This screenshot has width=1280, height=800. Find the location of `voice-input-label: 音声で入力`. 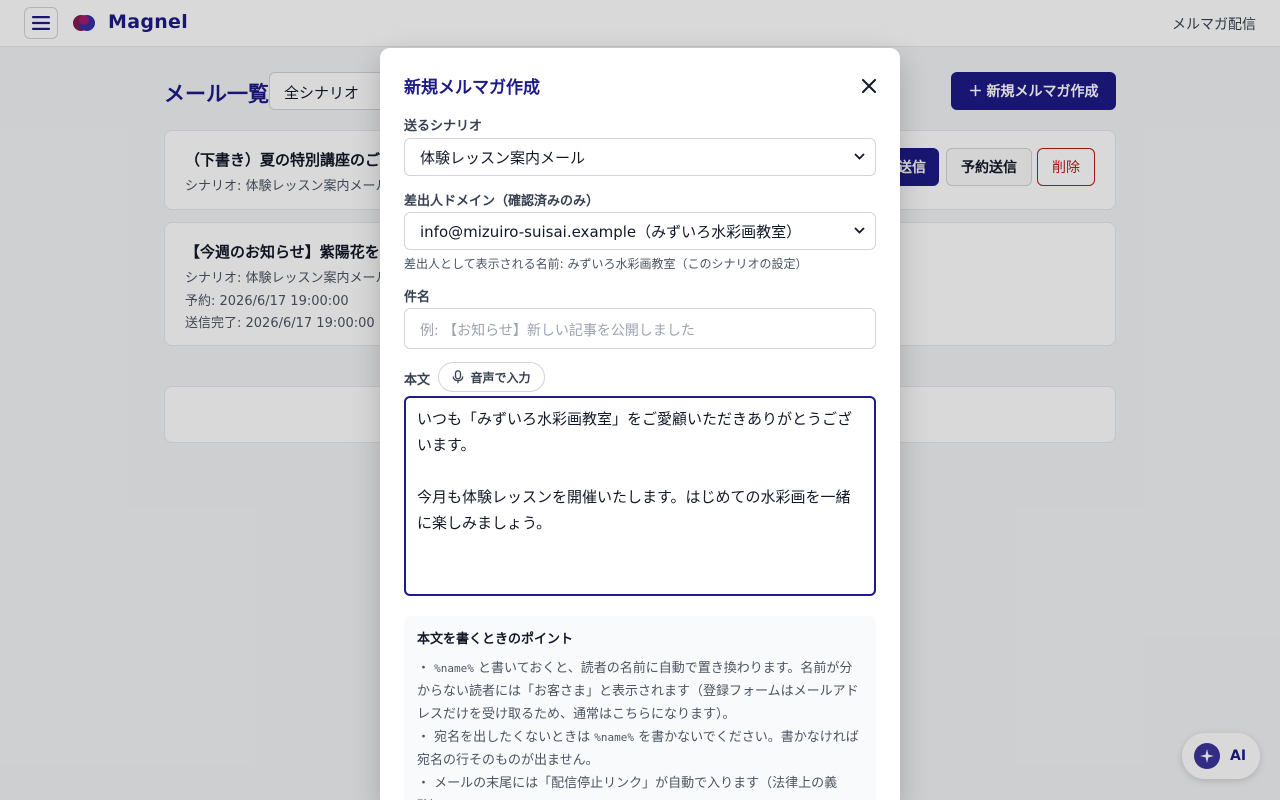

voice-input-label: 音声で入力 is located at coordinates (500, 377).